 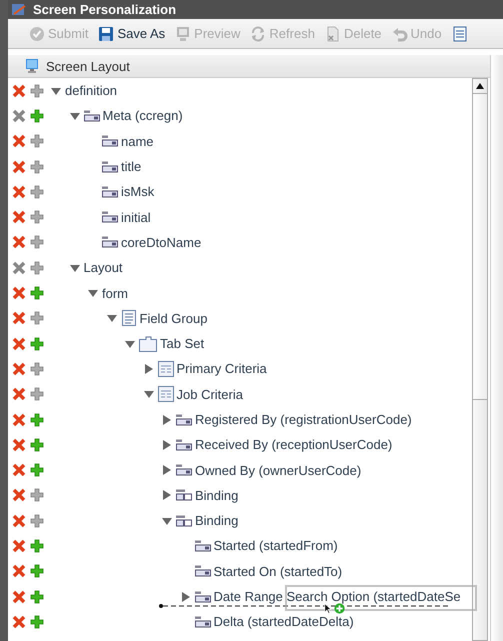 I want to click on tree-node-label: Received By (receptionUserCode), so click(x=293, y=444).